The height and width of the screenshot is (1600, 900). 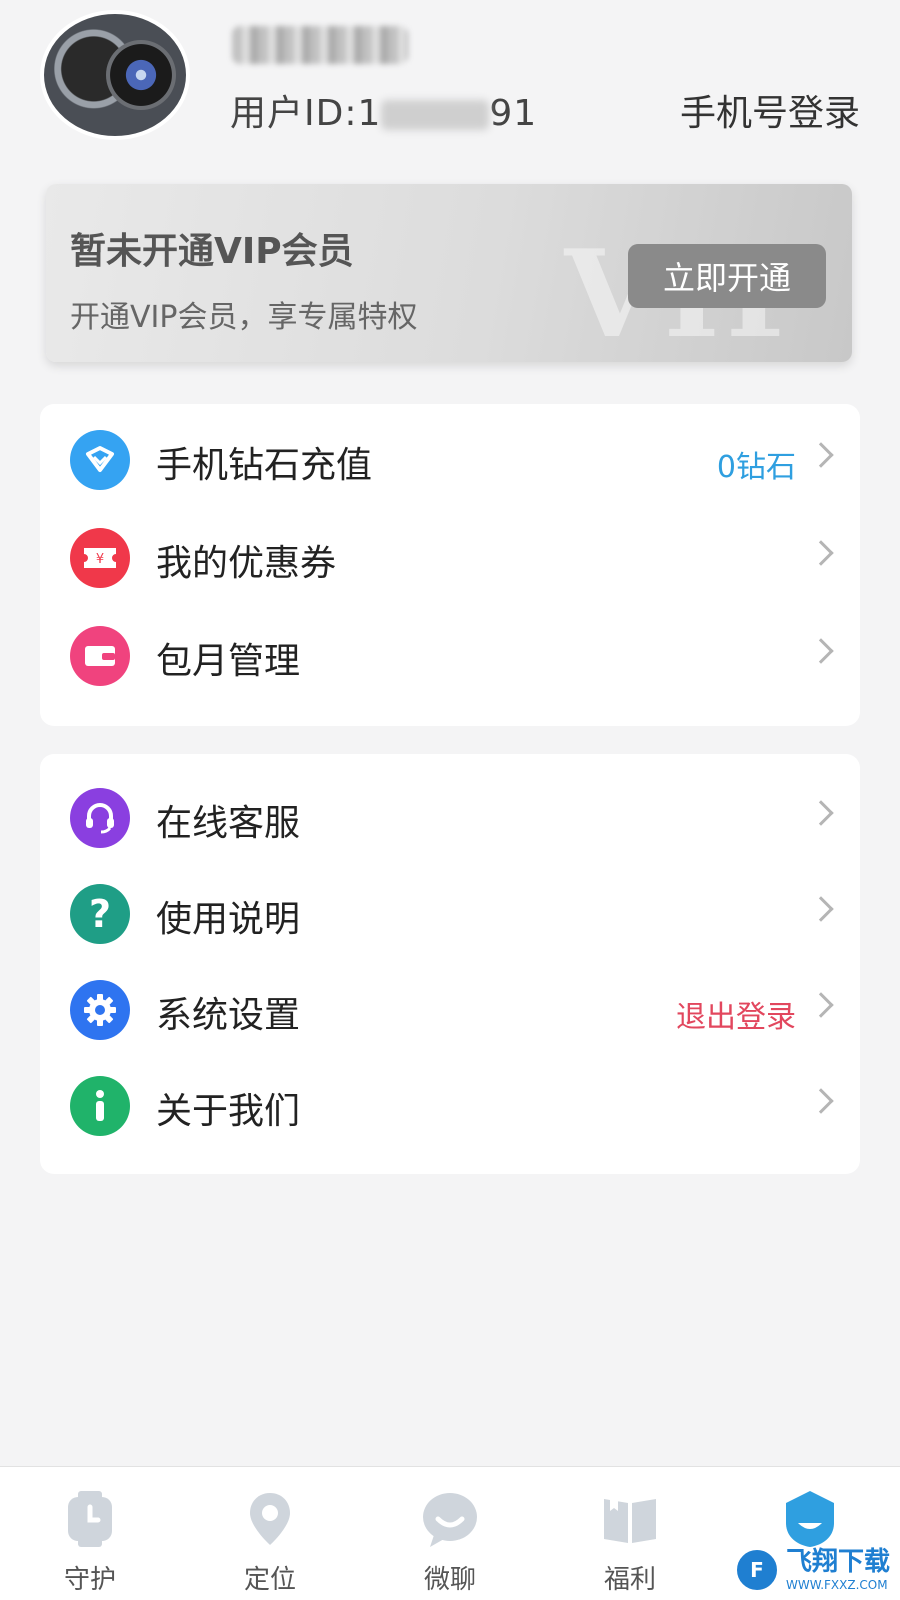 What do you see at coordinates (100, 818) in the screenshot?
I see `headset-icon` at bounding box center [100, 818].